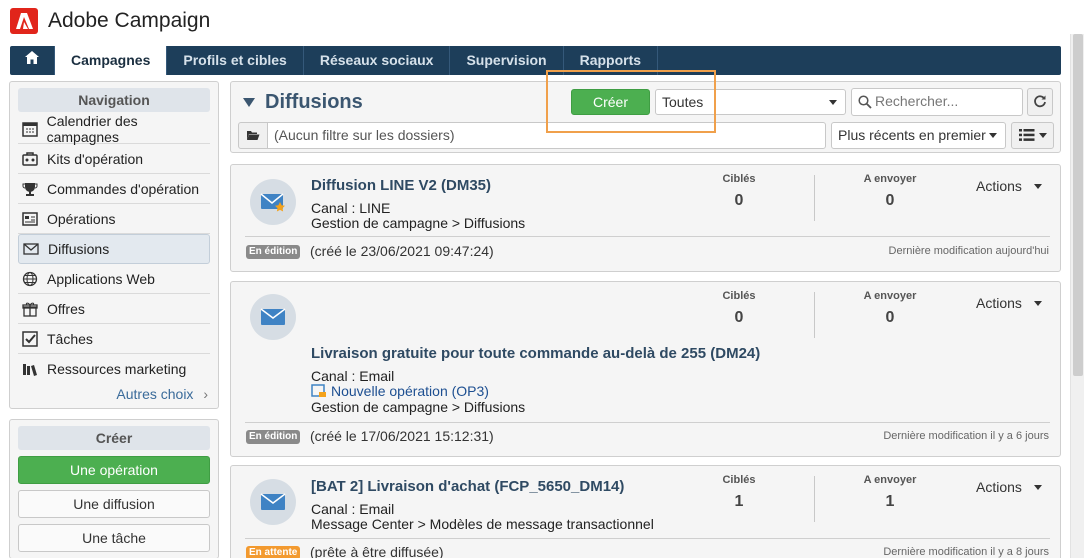 The width and height of the screenshot is (1087, 558). I want to click on folder-filter-button, so click(253, 135).